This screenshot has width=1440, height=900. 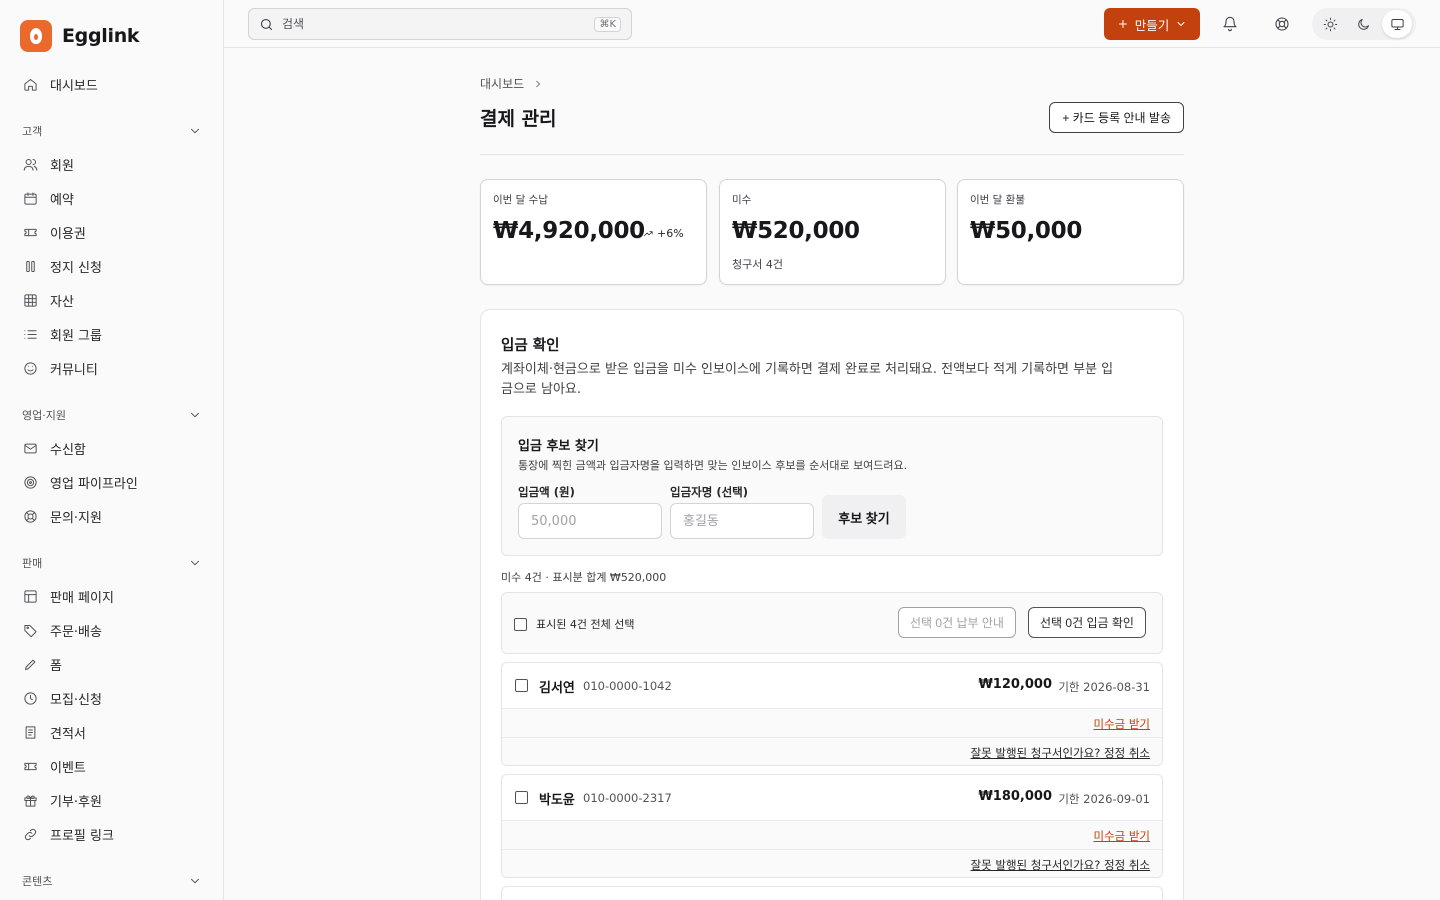 I want to click on theme-system-button, so click(x=1397, y=24).